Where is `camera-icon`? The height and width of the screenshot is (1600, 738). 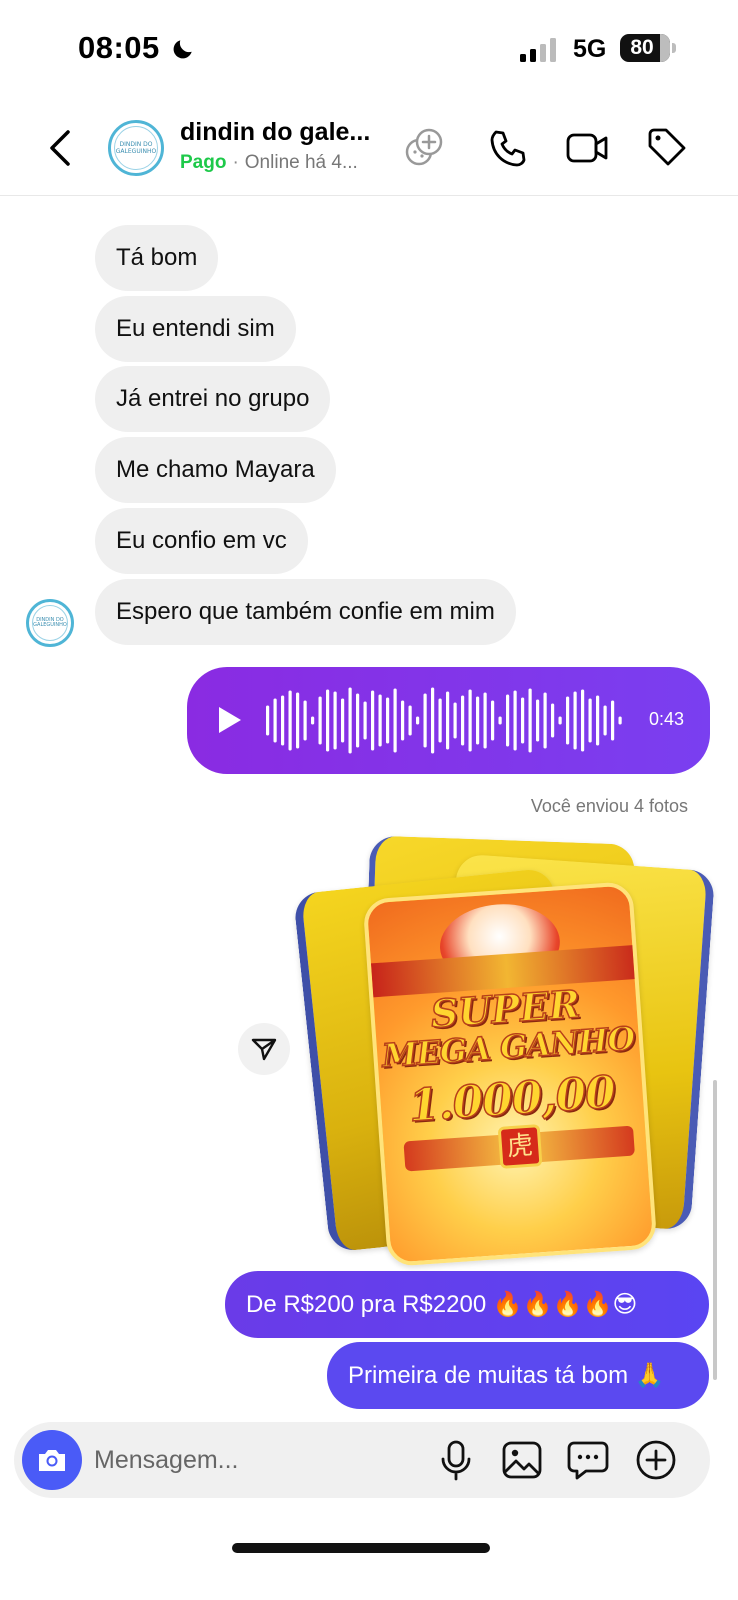
camera-icon is located at coordinates (52, 1460).